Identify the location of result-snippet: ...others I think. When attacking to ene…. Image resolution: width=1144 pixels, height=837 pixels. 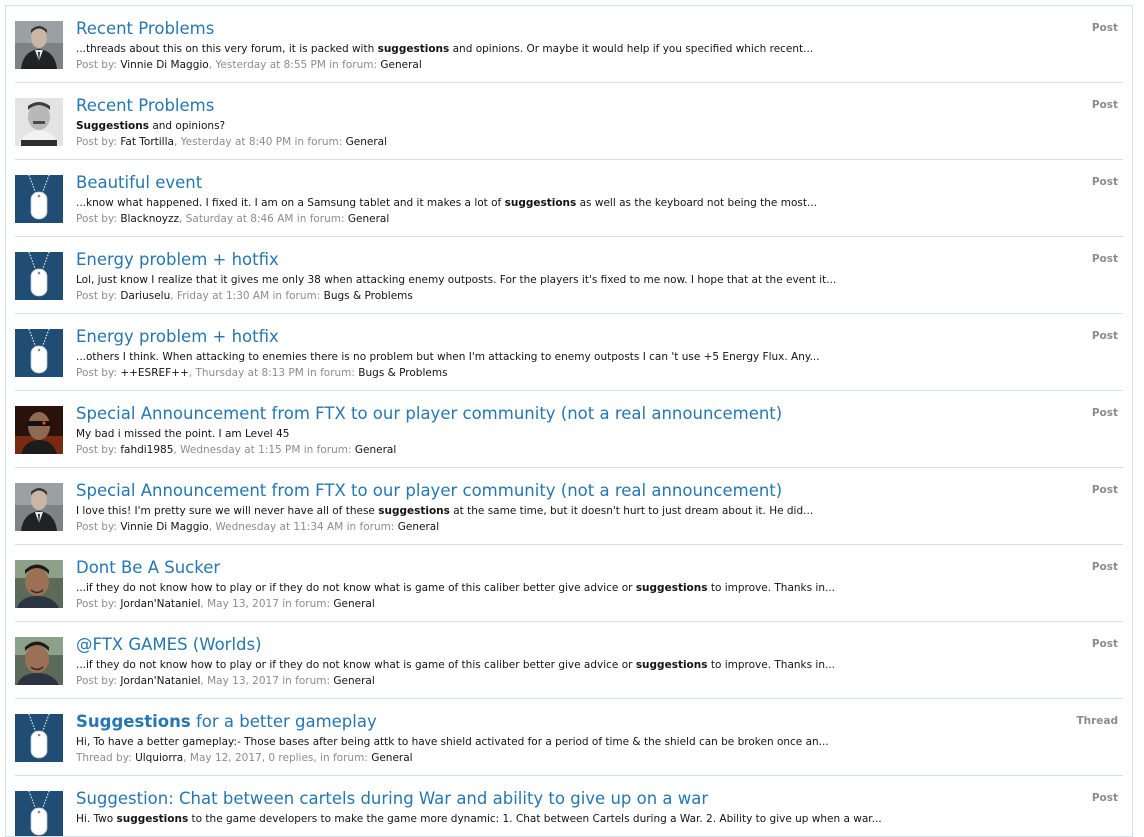
(559, 357).